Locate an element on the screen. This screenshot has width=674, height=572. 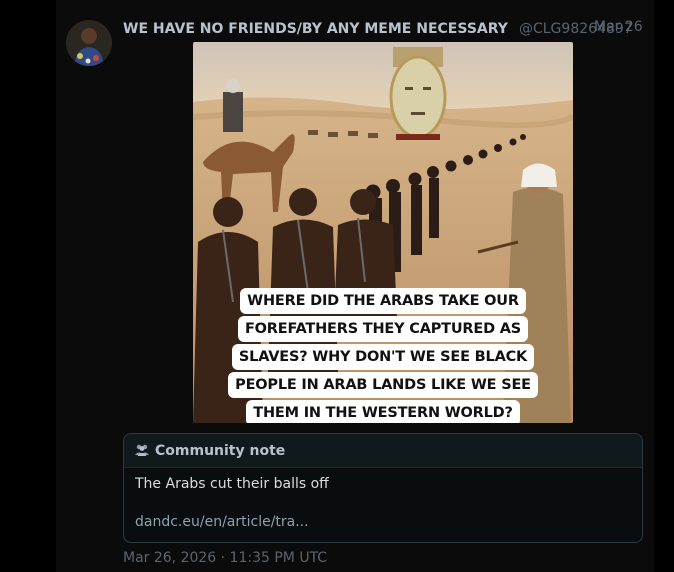
post-timestamp: Mar 26, 2026 · 11:35 PM UTC is located at coordinates (225, 558).